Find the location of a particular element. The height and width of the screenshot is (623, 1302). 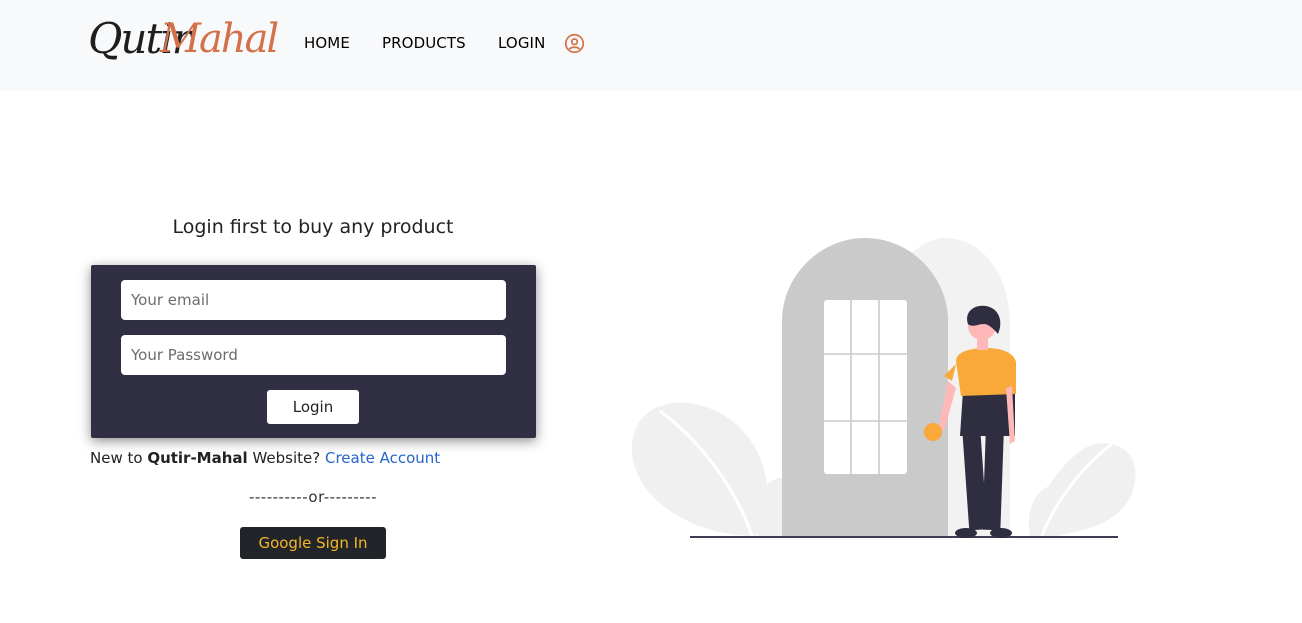

signup-prompt-suffix: Website? is located at coordinates (286, 458).